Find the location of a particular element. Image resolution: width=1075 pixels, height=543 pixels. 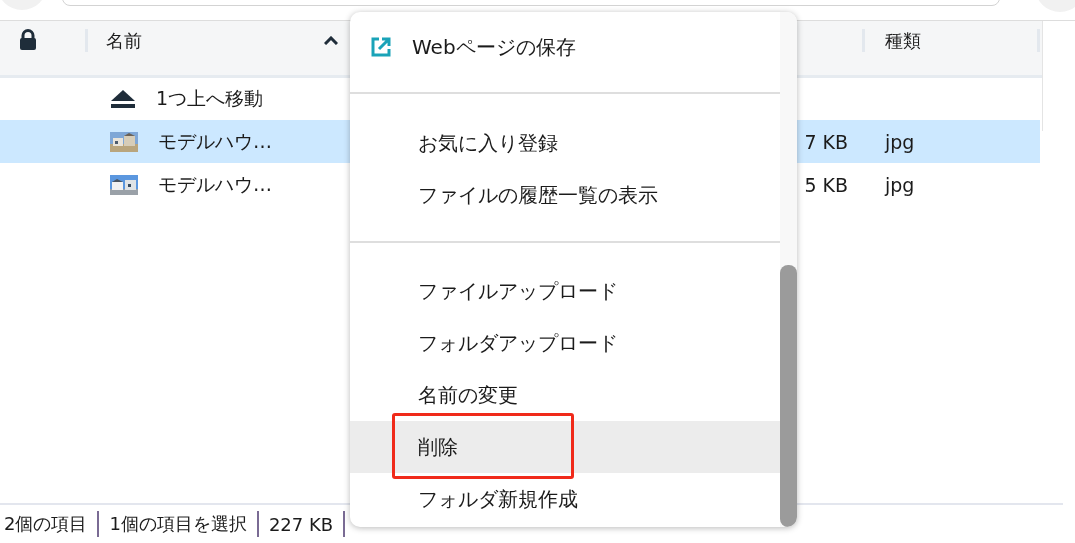

table-cell: 1つ上へ移動 is located at coordinates (219, 99).